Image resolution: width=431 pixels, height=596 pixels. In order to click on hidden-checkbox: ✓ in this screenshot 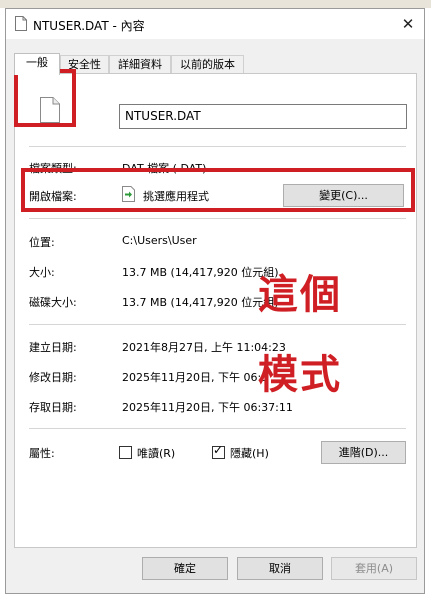, I will do `click(218, 451)`.